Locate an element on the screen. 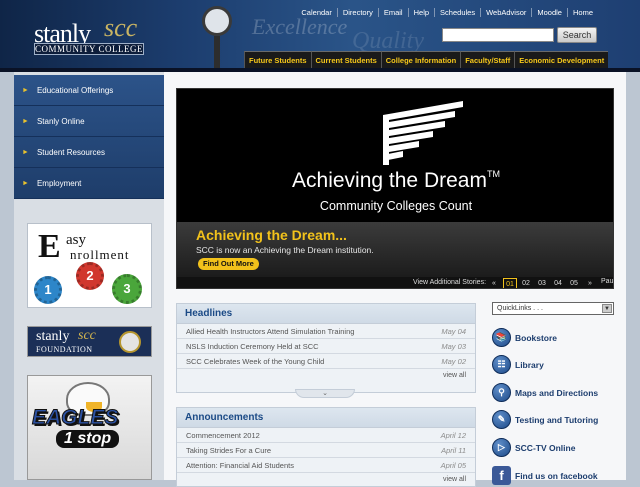 Image resolution: width=640 pixels, height=487 pixels. quick-link-testing-and-tutoring: ✎ Testing and Tutoring is located at coordinates (545, 419).